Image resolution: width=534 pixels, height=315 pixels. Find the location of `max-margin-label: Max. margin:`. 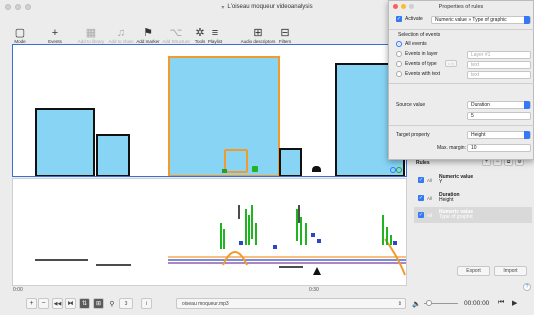

max-margin-label: Max. margin: is located at coordinates (451, 148).